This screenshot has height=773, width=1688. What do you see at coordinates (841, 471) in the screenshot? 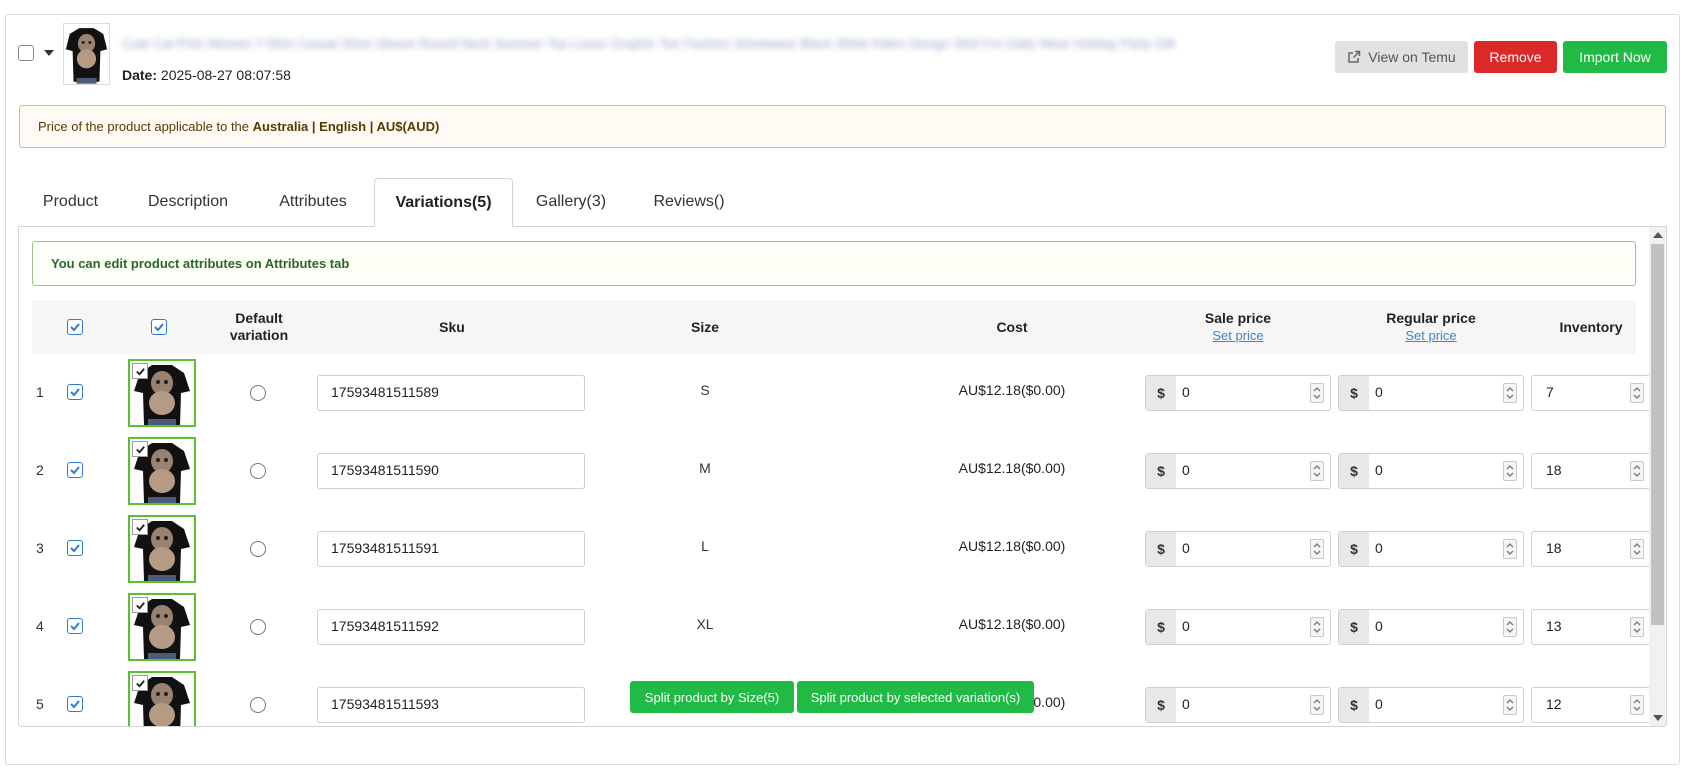
I see `table-row: 2 17593481511590 M AU$12.18($0.00) $0 $0 18` at bounding box center [841, 471].